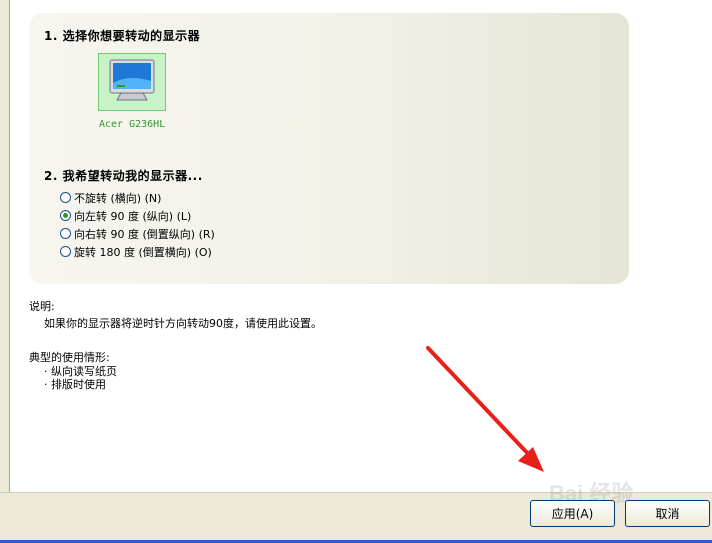 The width and height of the screenshot is (712, 543). Describe the element at coordinates (144, 234) in the screenshot. I see `radio-label: 向右转 90 度 (倒置纵向) (R)` at that location.